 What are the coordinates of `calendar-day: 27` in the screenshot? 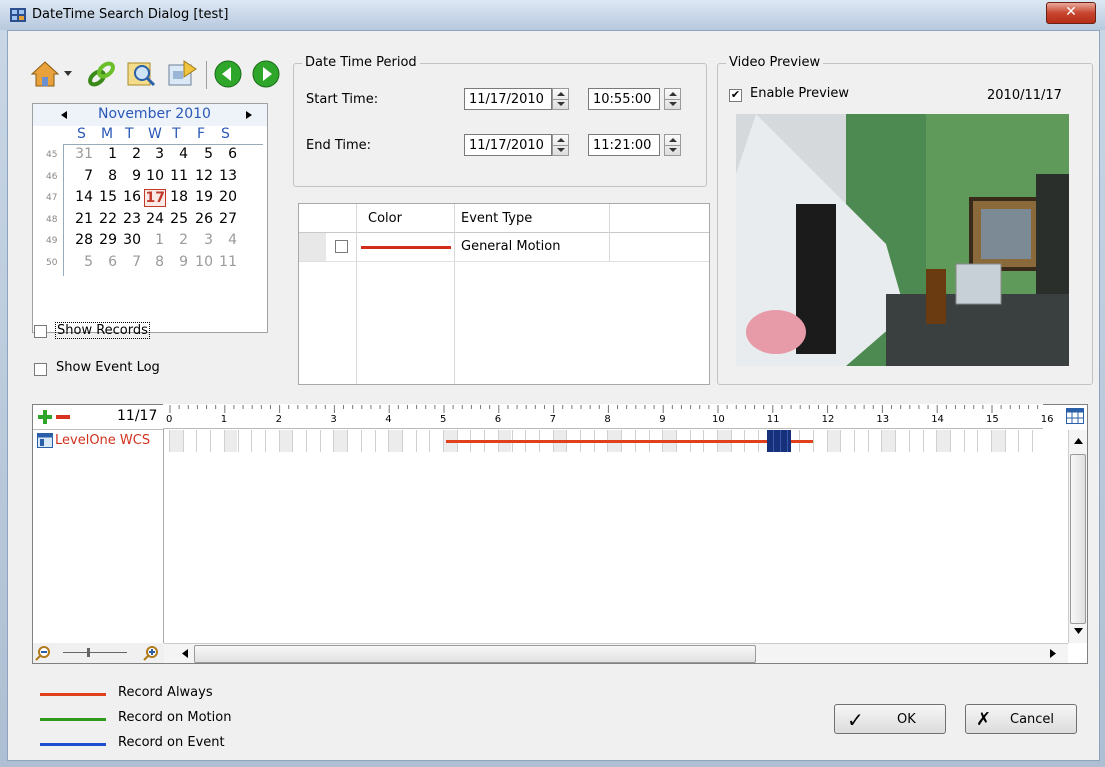 It's located at (227, 219).